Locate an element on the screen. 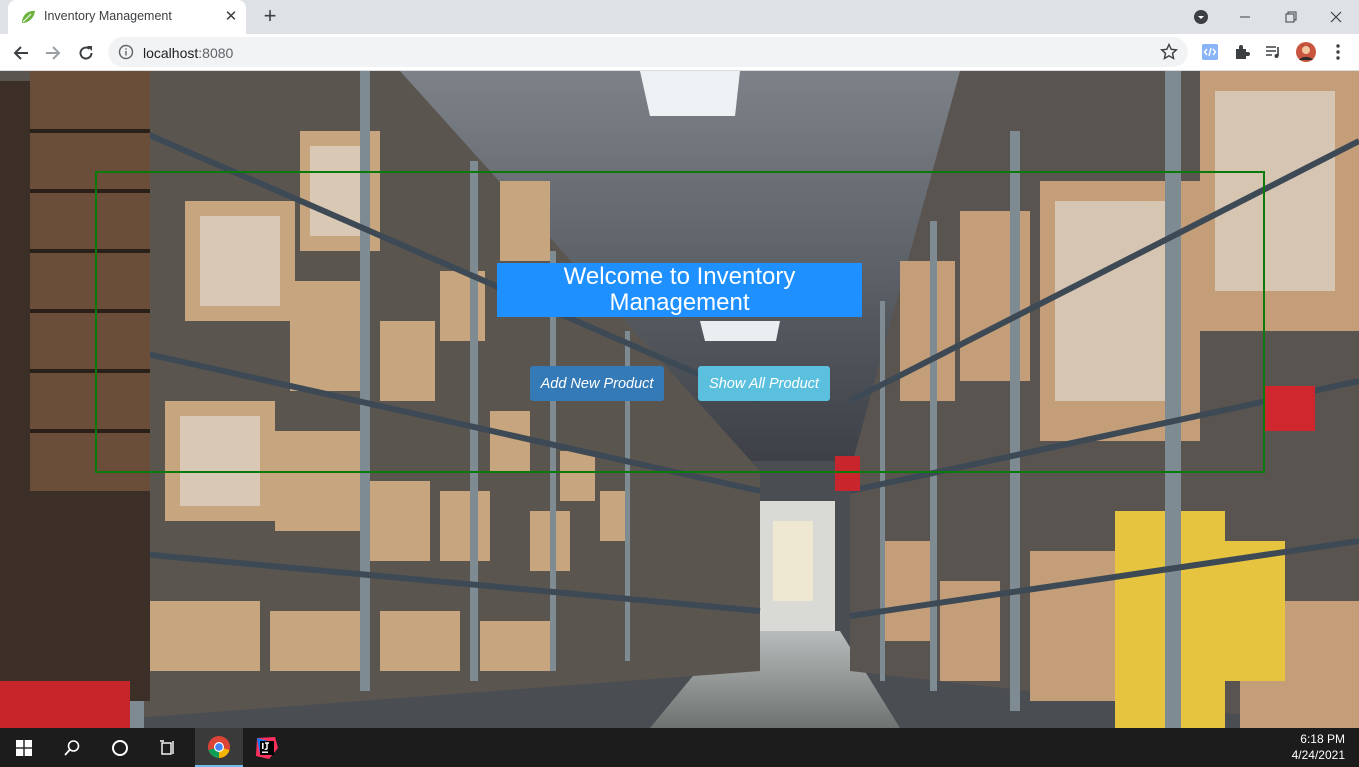  tab-close-button: ✕ is located at coordinates (231, 17).